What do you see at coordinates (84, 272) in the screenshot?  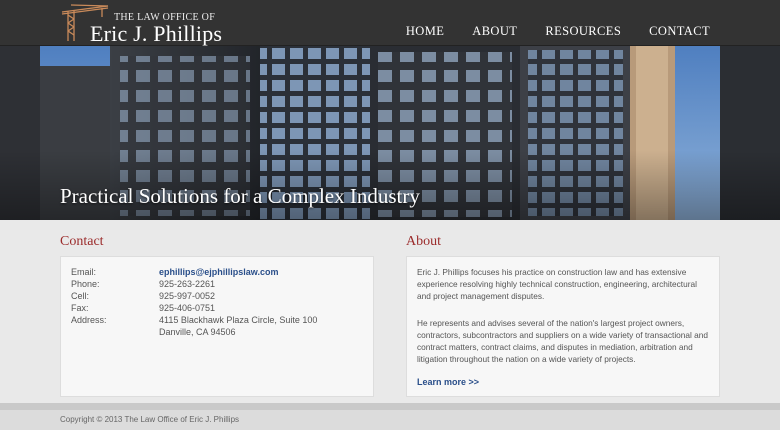 I see `contact-label: Email:` at bounding box center [84, 272].